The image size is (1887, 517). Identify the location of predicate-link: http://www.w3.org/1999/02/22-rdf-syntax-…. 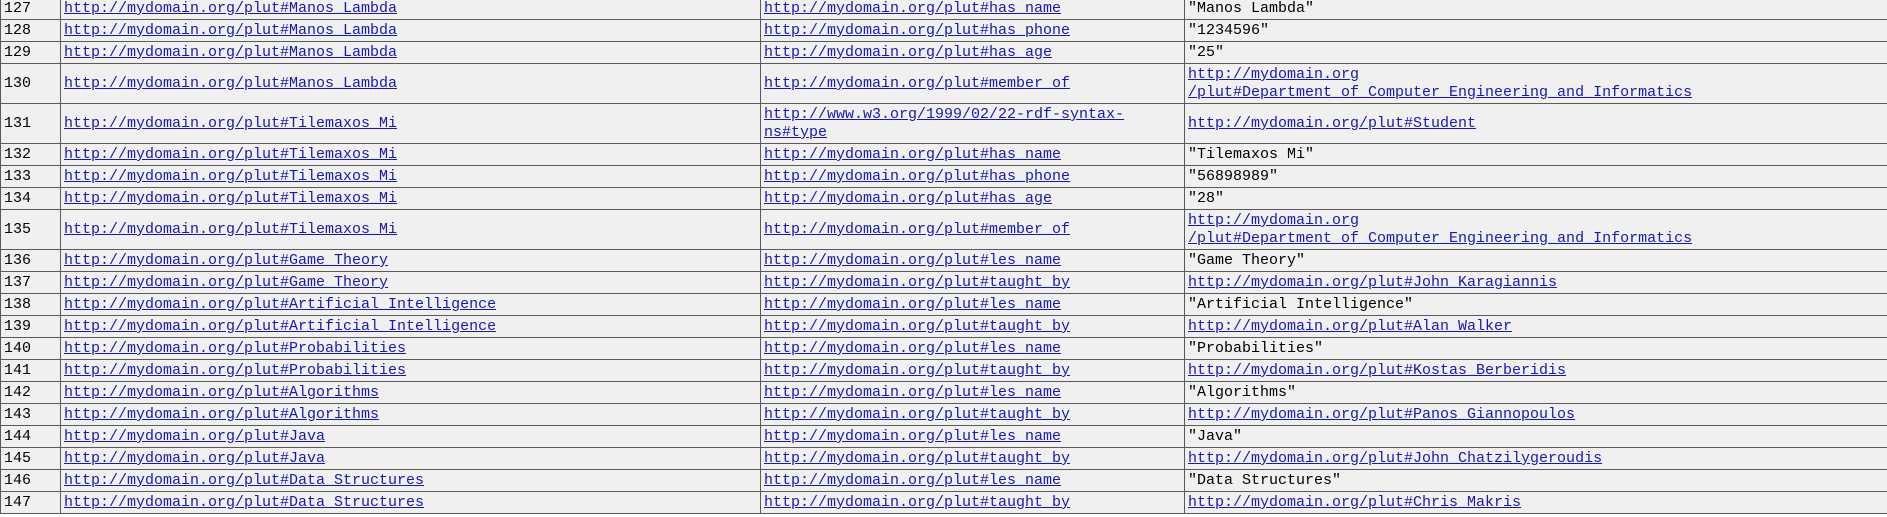
(944, 123).